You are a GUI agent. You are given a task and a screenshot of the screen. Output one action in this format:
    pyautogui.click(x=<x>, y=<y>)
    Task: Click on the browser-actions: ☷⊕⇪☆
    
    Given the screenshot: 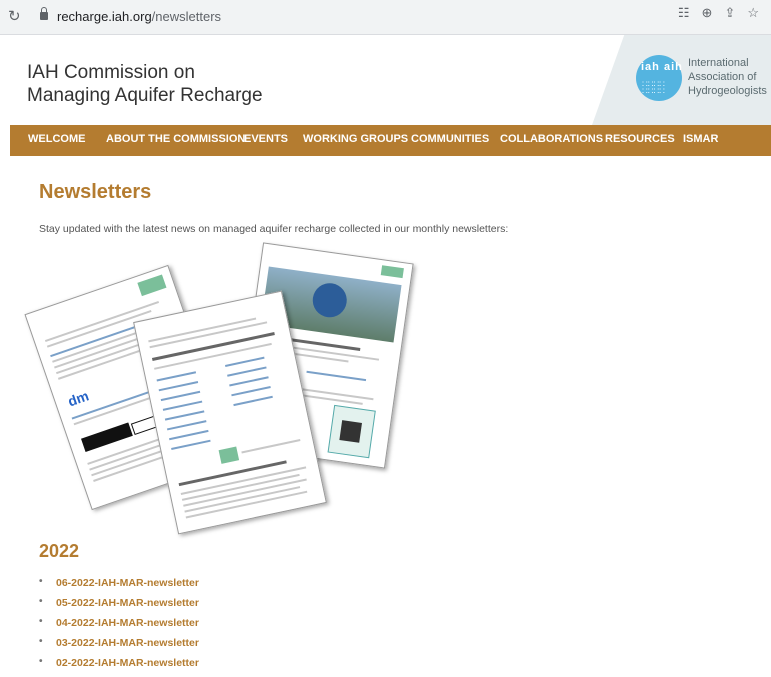 What is the action you would take?
    pyautogui.click(x=724, y=13)
    